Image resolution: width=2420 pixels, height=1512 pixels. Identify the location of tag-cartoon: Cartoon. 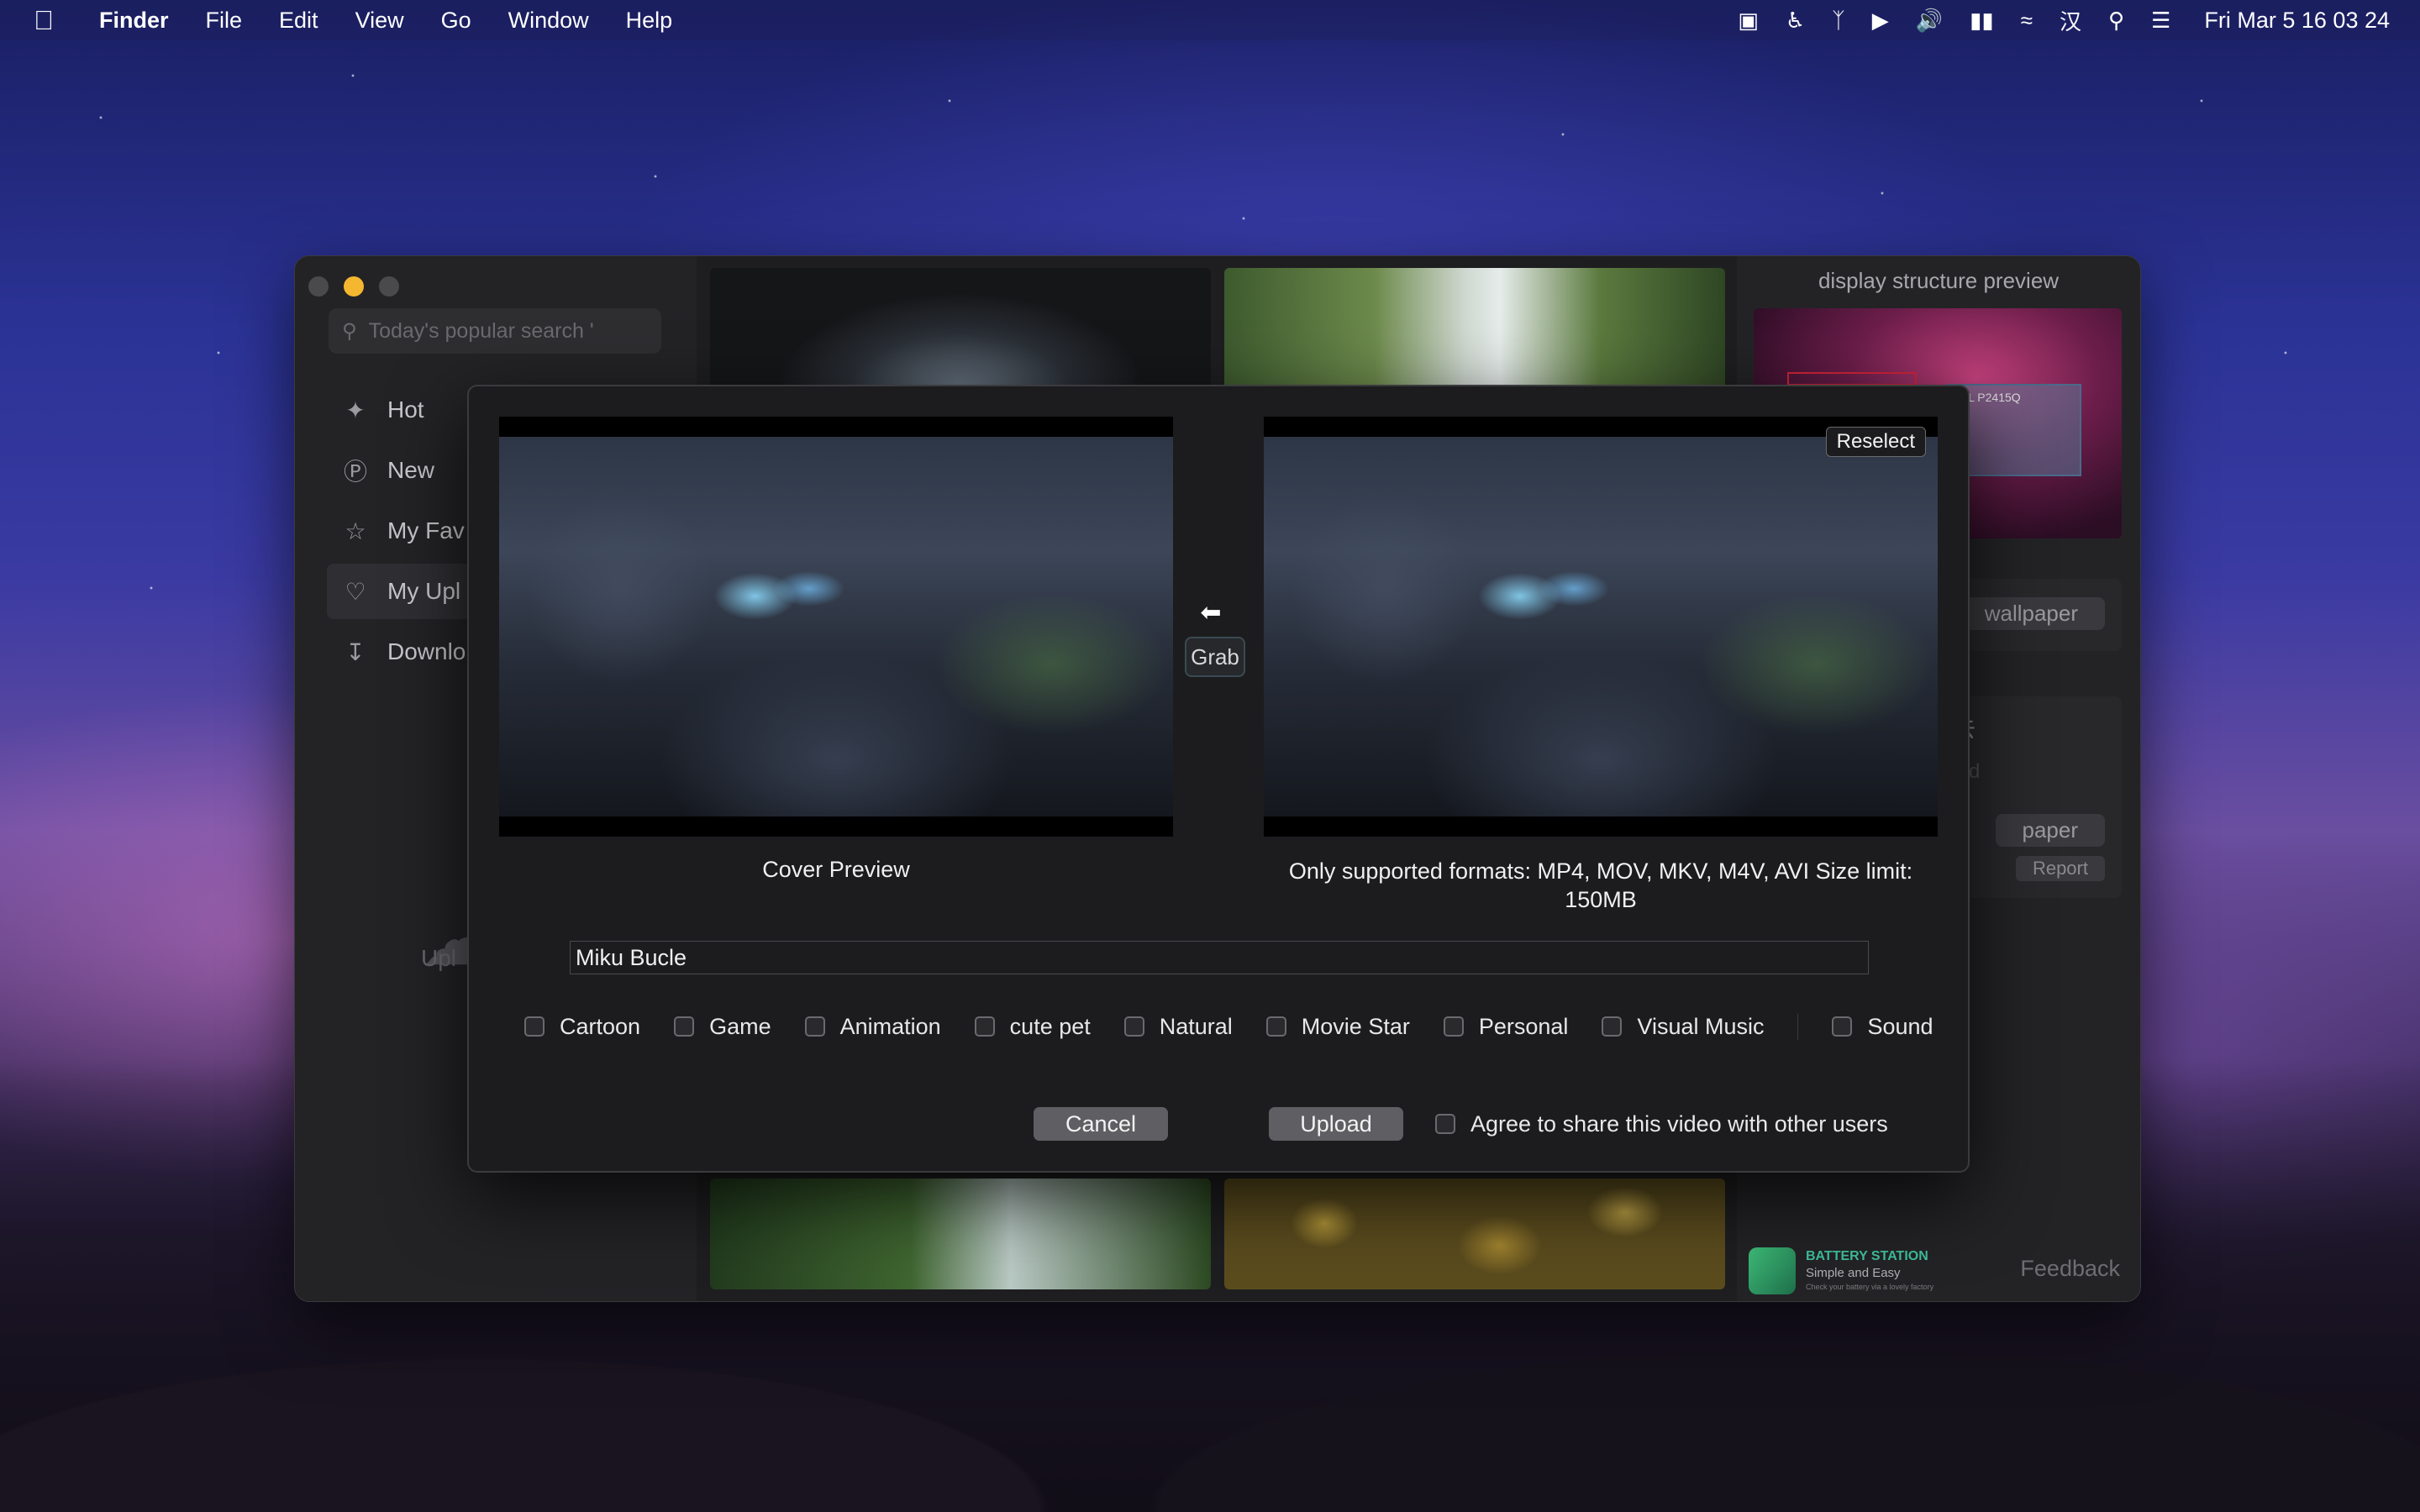
(582, 1027).